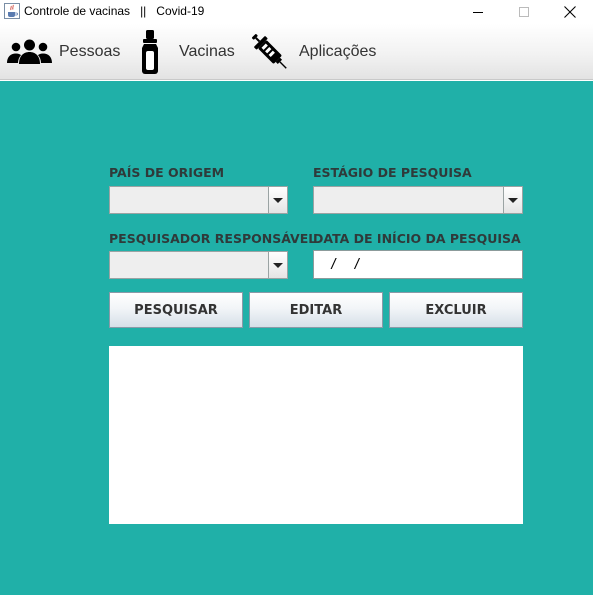 This screenshot has width=593, height=595. I want to click on estagio-label: ESTÁGIO DE PESQUISA, so click(392, 172).